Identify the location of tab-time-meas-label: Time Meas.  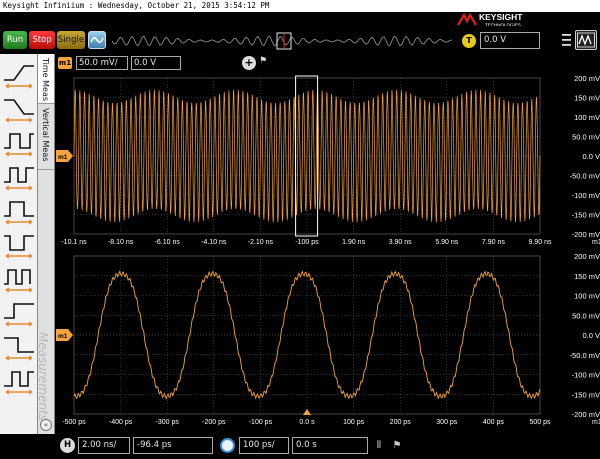
(45, 80).